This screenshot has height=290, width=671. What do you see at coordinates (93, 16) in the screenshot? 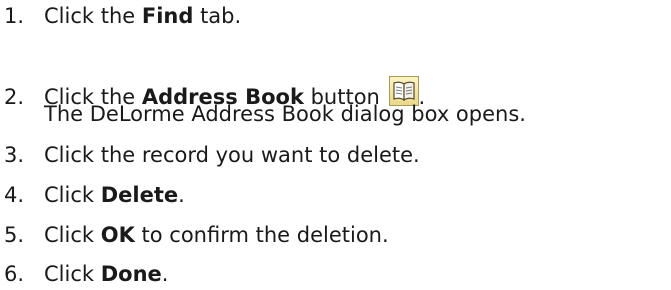
I see `step-text: Click the` at bounding box center [93, 16].